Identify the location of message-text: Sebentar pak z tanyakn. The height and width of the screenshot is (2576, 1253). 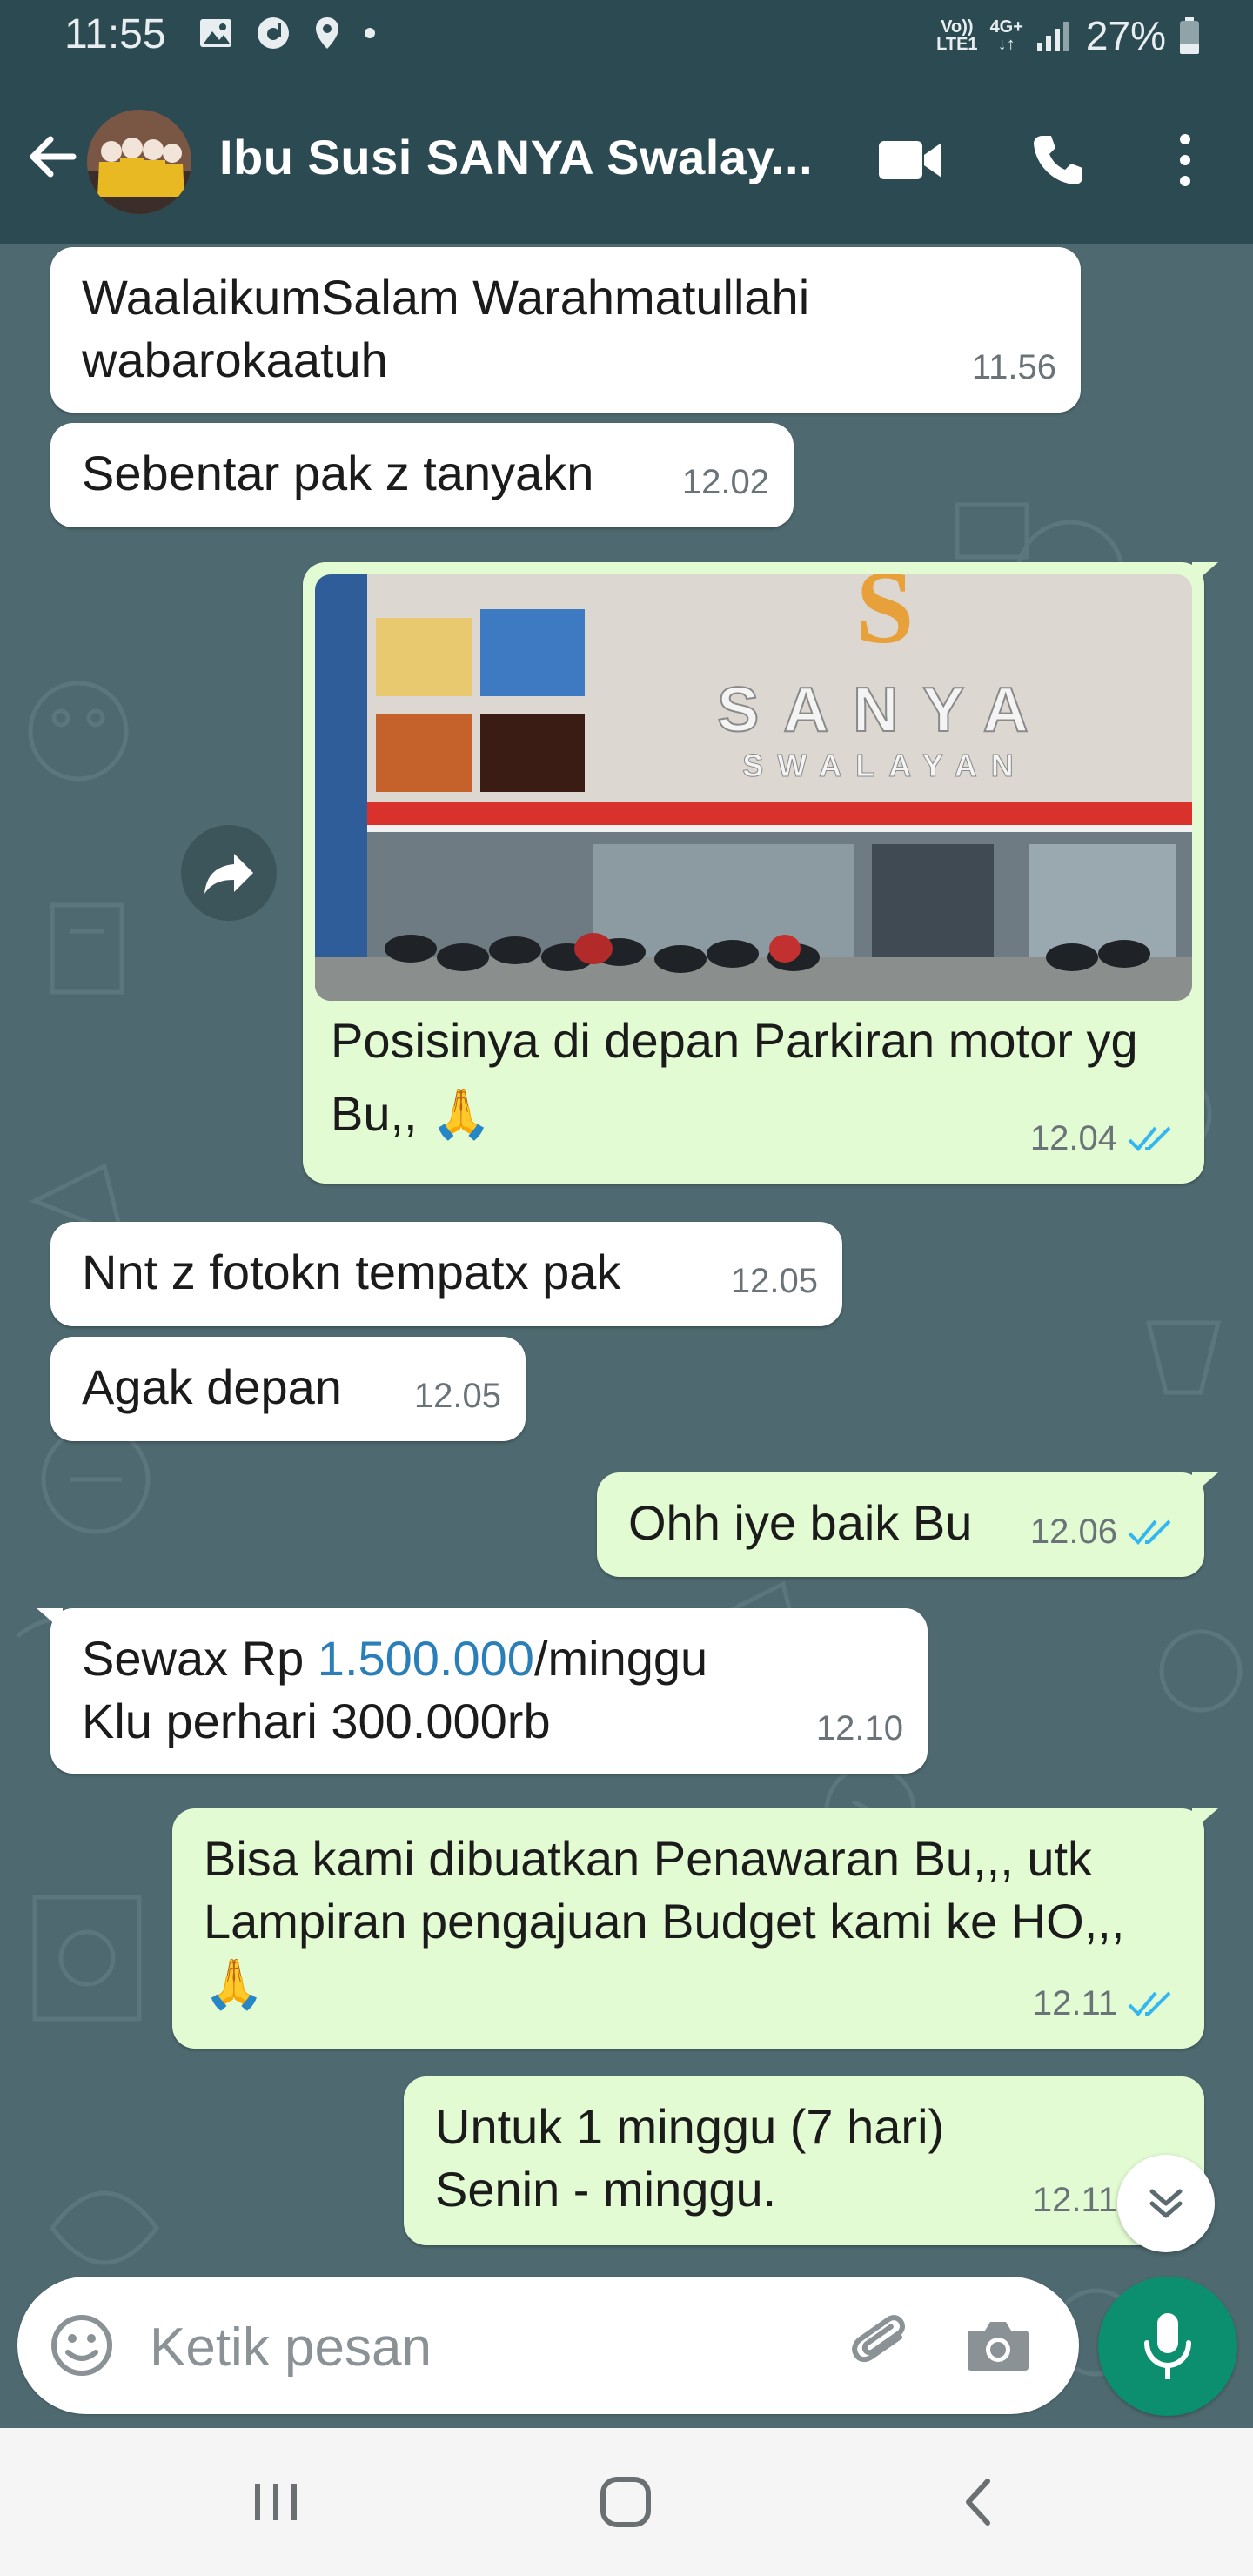
(338, 473).